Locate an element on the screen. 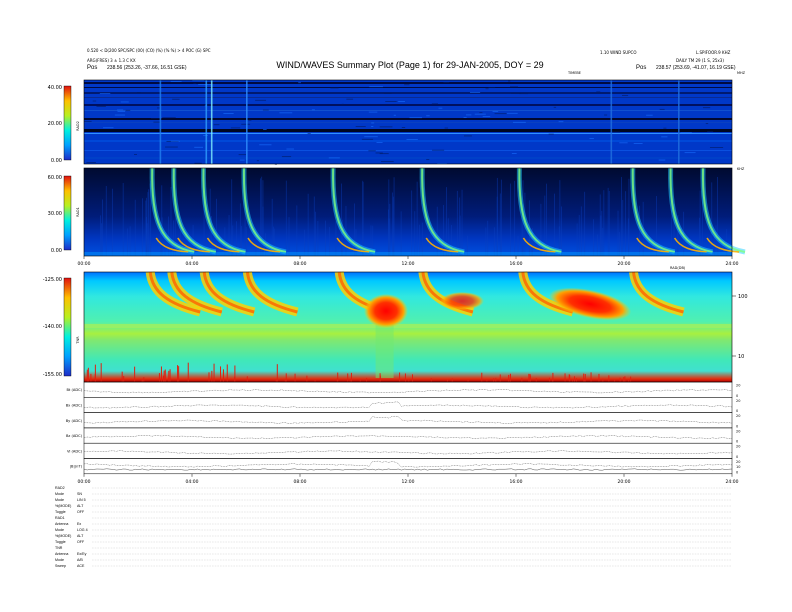  rad2-colorbar-tick-top: 40.00 is located at coordinates (55, 88).